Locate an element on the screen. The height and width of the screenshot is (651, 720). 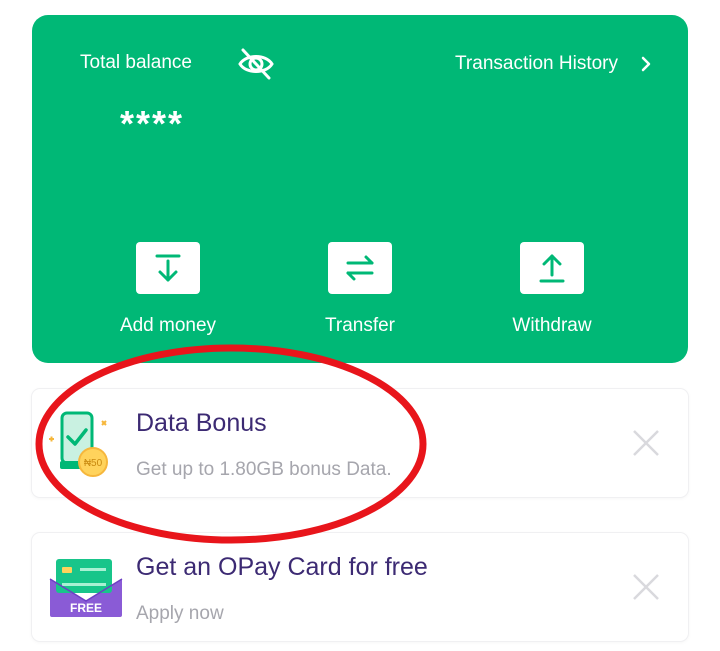
balance-amount: **** is located at coordinates (152, 123).